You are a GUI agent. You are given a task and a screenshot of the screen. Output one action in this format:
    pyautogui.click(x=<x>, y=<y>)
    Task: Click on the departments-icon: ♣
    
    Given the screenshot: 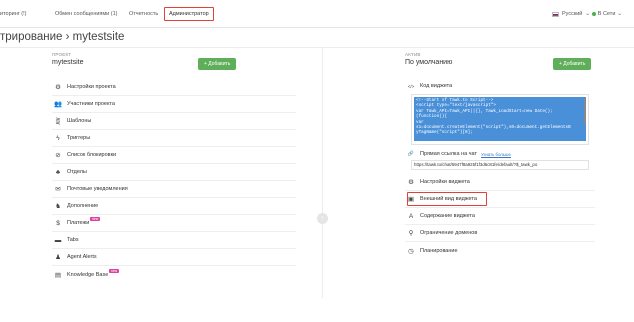 What is the action you would take?
    pyautogui.click(x=58, y=172)
    